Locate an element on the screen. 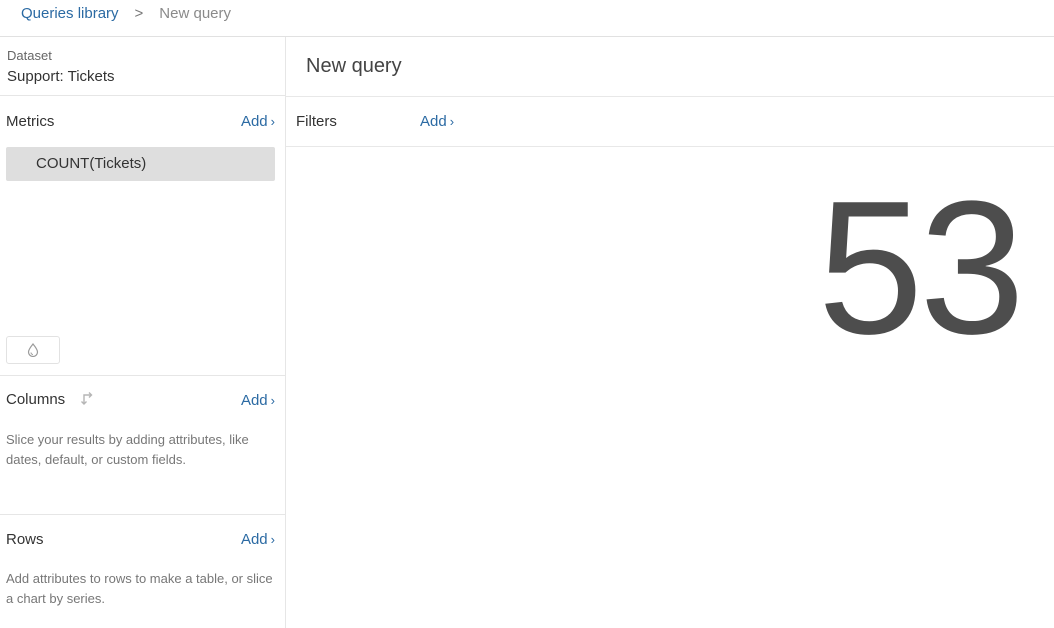 This screenshot has height=628, width=1054. metrics-header: Metrics Add › is located at coordinates (140, 121).